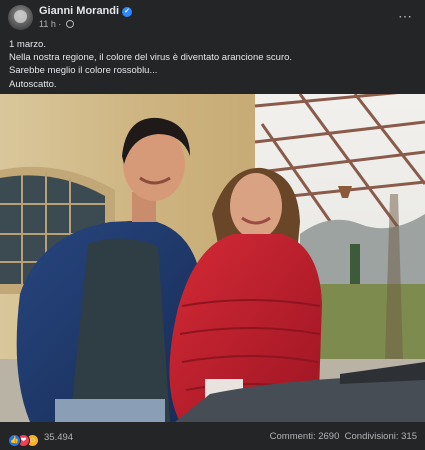 The height and width of the screenshot is (450, 425). Describe the element at coordinates (127, 12) in the screenshot. I see `verified-badge-icon: ✓` at that location.